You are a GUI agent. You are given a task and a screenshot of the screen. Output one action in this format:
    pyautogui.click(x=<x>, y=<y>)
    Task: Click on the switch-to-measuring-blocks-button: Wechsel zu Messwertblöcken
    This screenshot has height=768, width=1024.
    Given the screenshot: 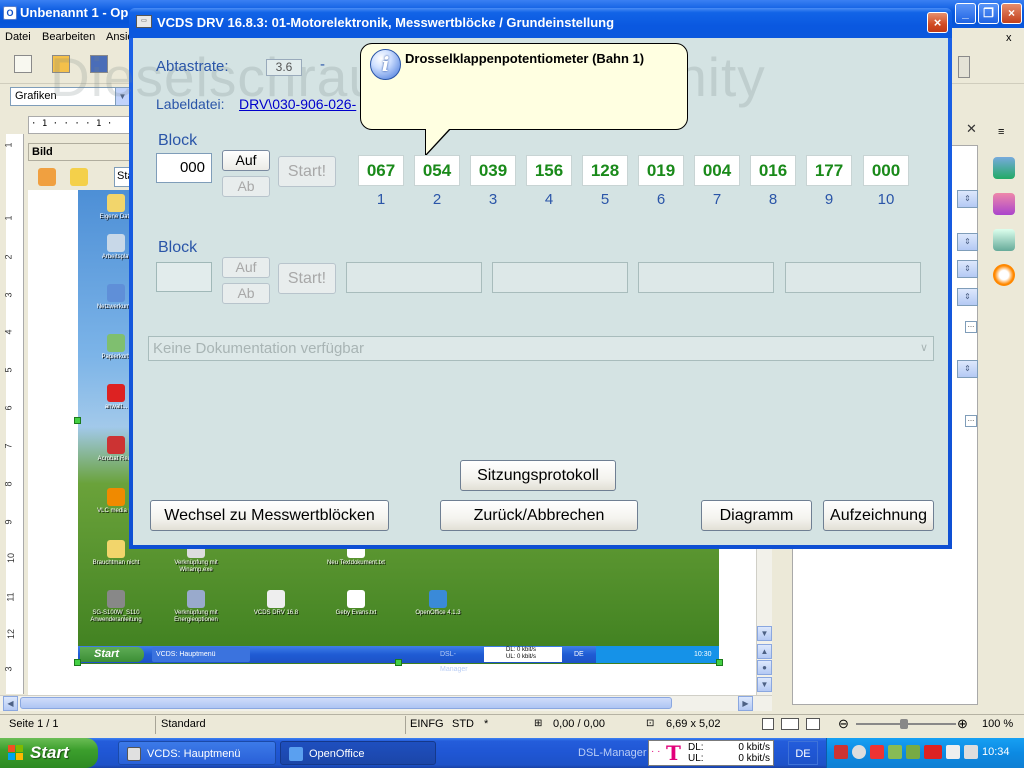 What is the action you would take?
    pyautogui.click(x=269, y=515)
    